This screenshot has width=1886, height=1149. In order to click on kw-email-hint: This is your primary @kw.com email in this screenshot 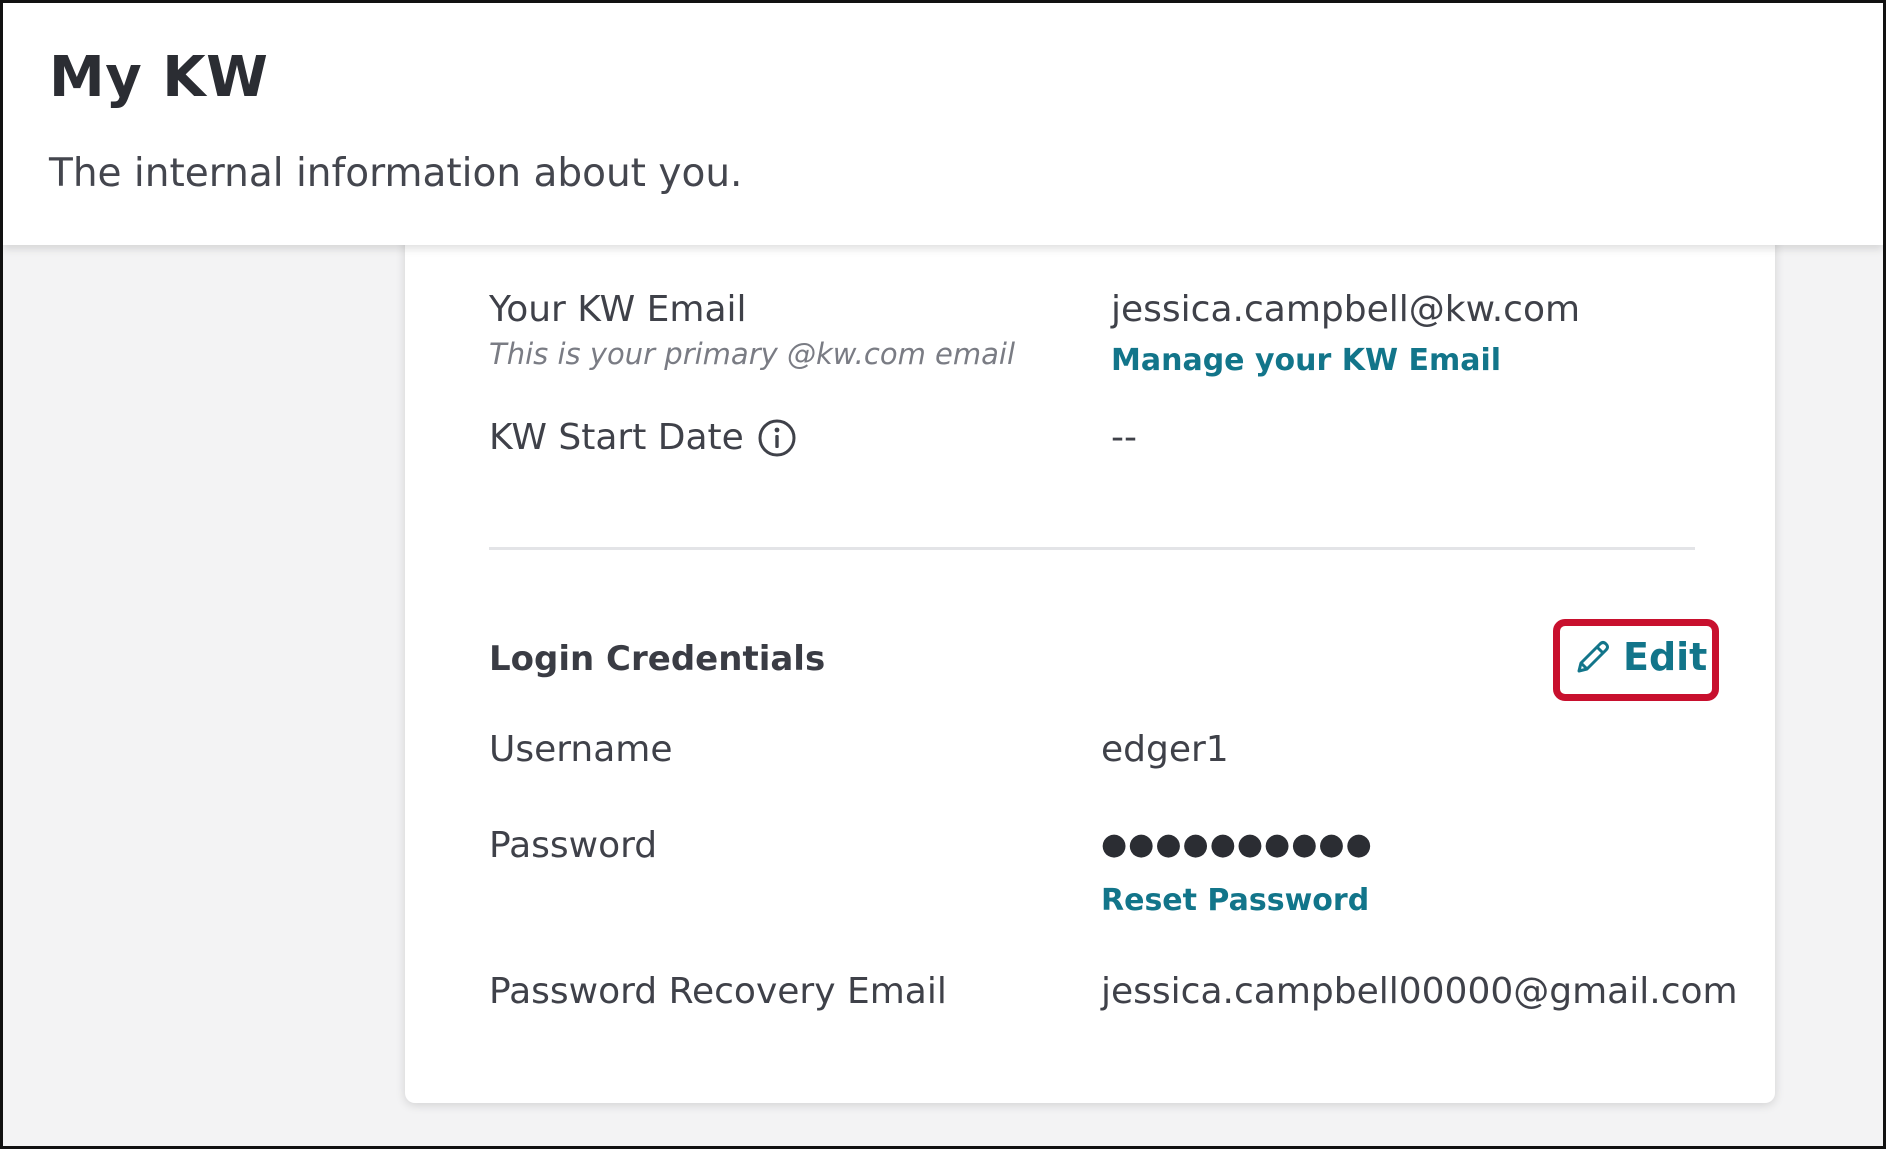, I will do `click(752, 354)`.